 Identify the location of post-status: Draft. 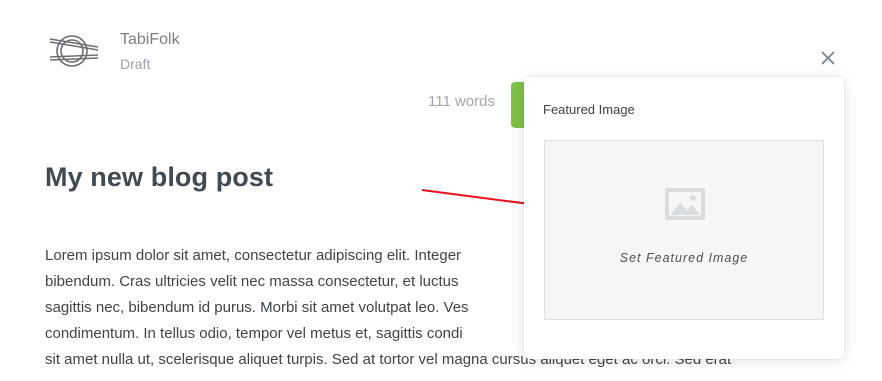
(135, 64).